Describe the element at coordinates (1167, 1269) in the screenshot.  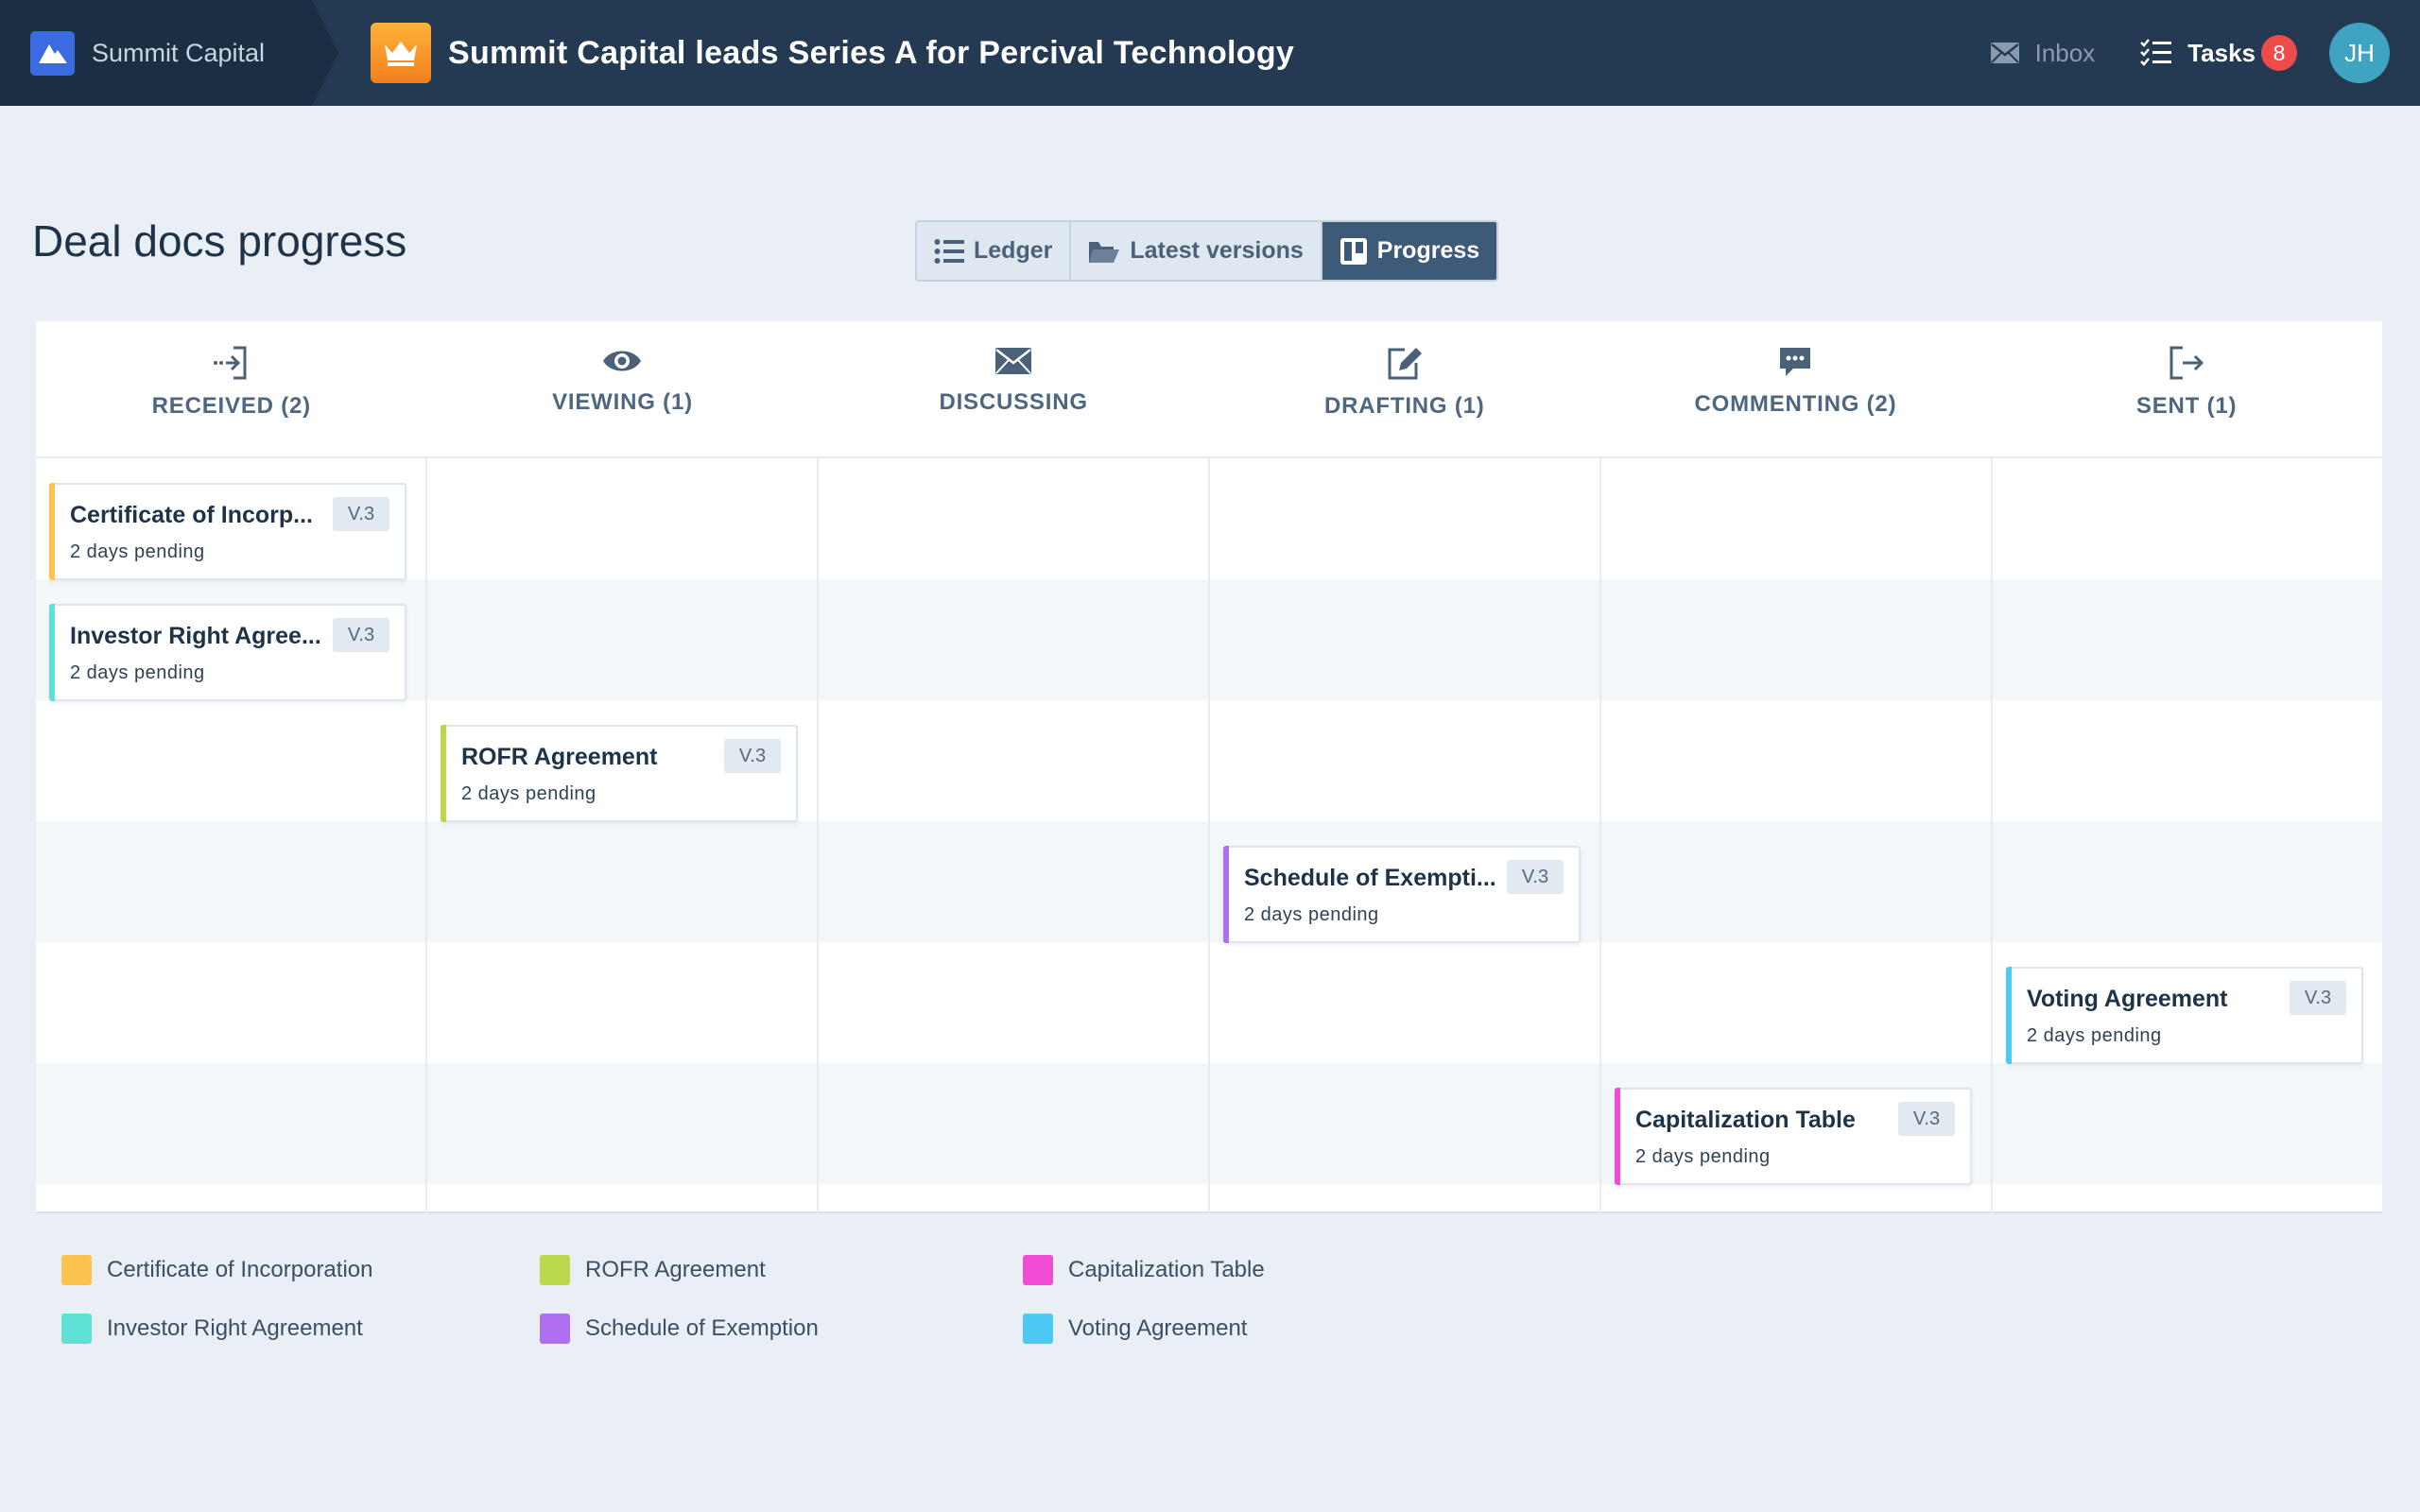
I see `legend-label: Capitalization Table` at that location.